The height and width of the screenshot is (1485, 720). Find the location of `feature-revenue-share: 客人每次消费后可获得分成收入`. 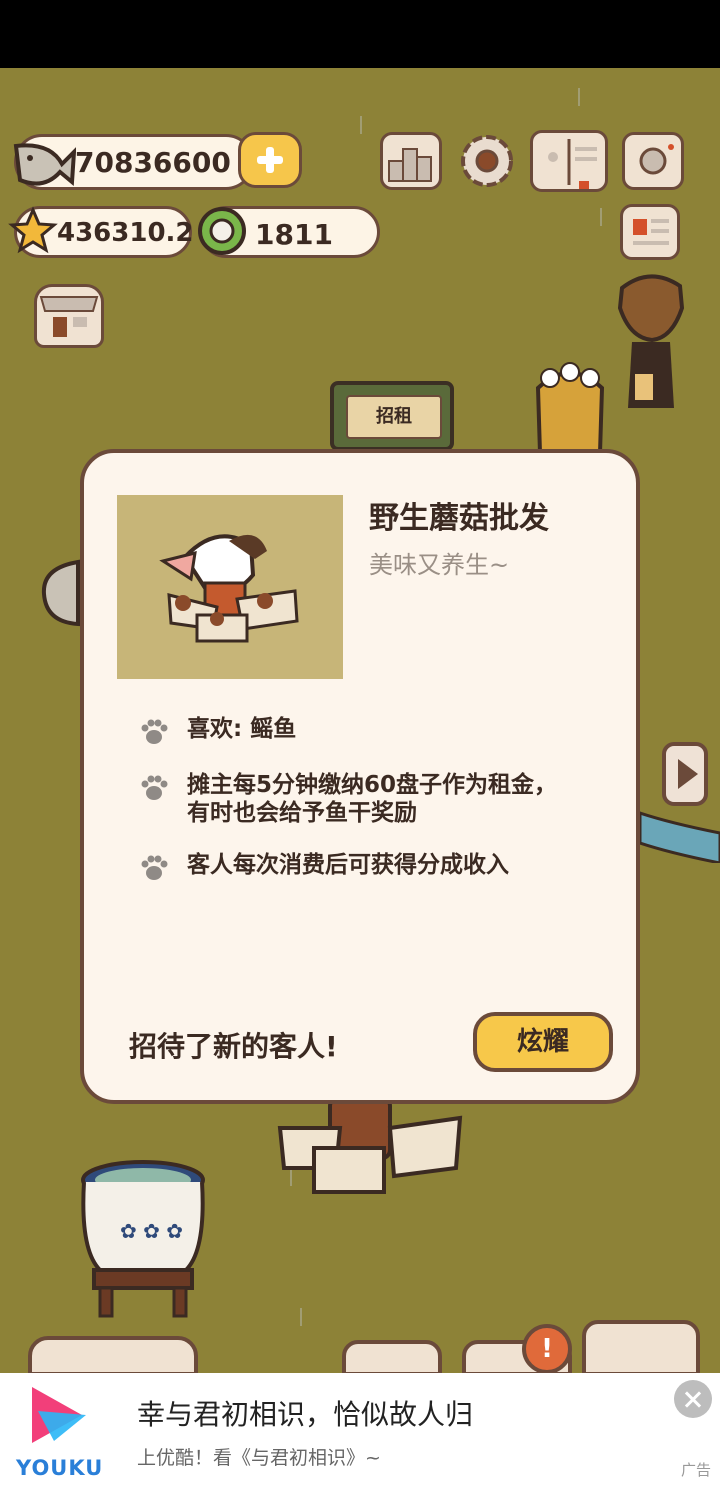

feature-revenue-share: 客人每次消费后可获得分成收入 is located at coordinates (348, 865).